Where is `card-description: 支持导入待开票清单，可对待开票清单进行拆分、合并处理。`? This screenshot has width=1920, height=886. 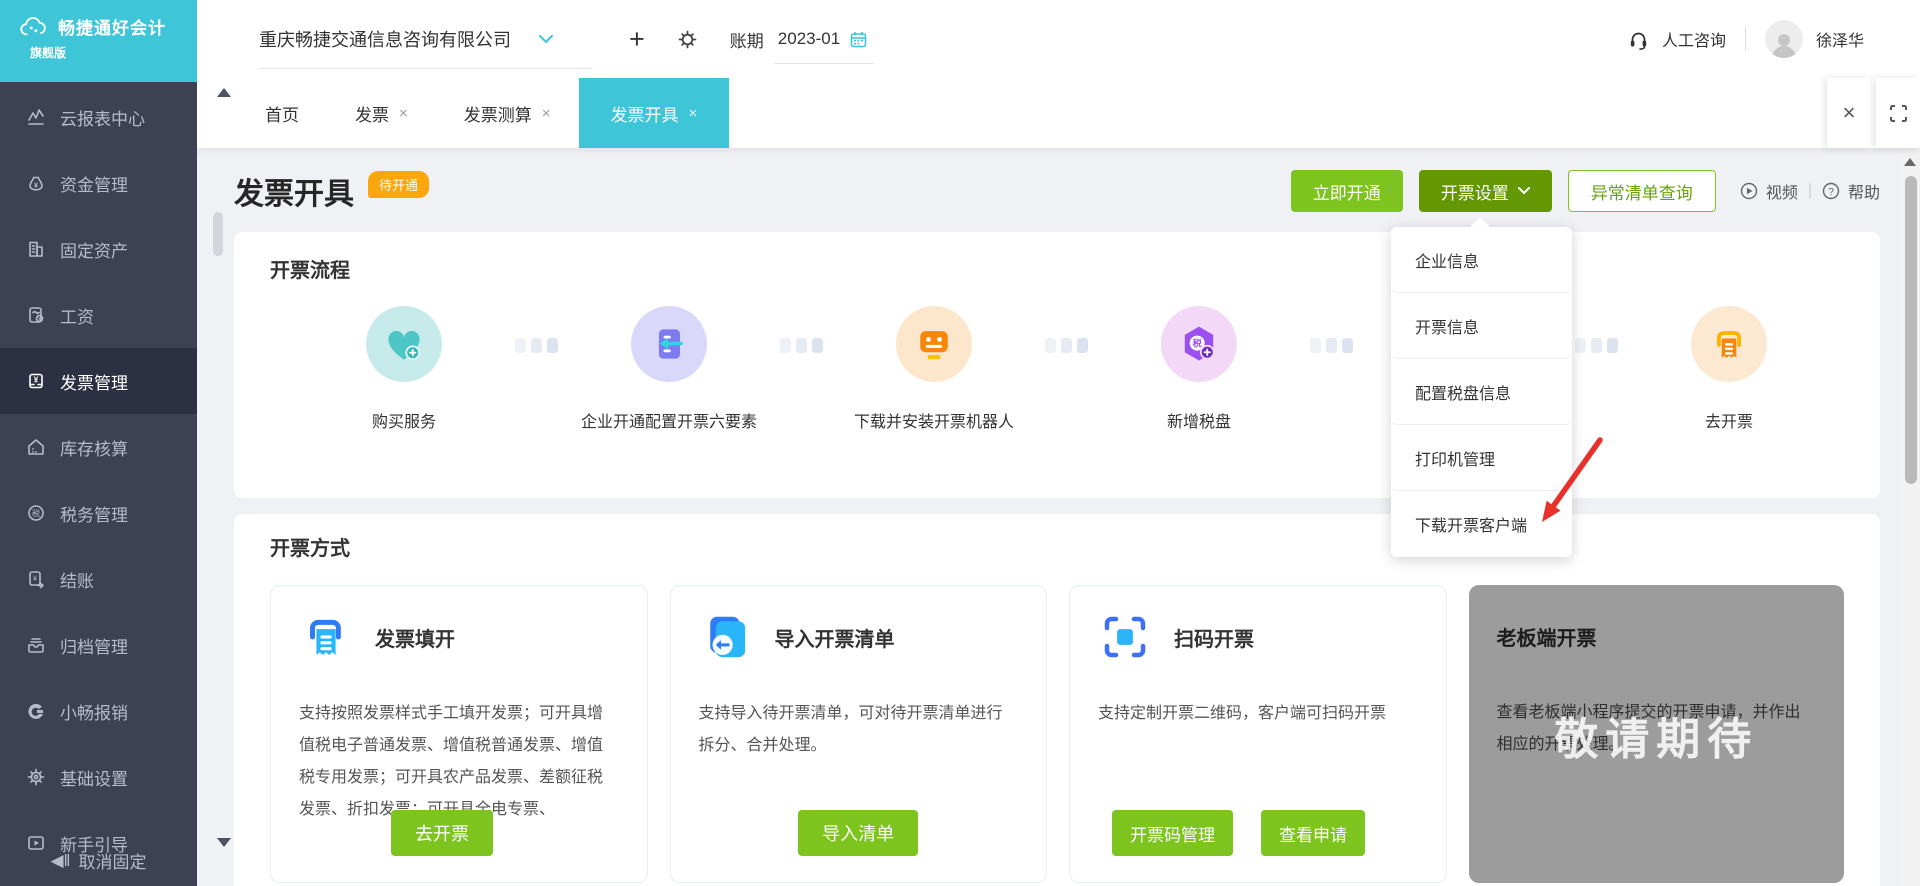 card-description: 支持导入待开票清单，可对待开票清单进行拆分、合并处理。 is located at coordinates (850, 729).